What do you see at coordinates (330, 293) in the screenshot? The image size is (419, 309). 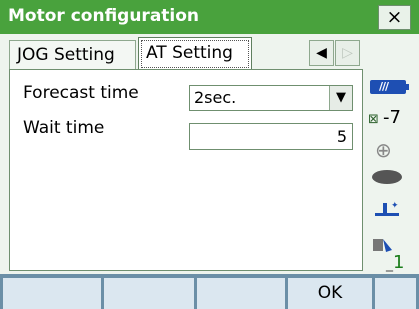 I see `ok-button: OK` at bounding box center [330, 293].